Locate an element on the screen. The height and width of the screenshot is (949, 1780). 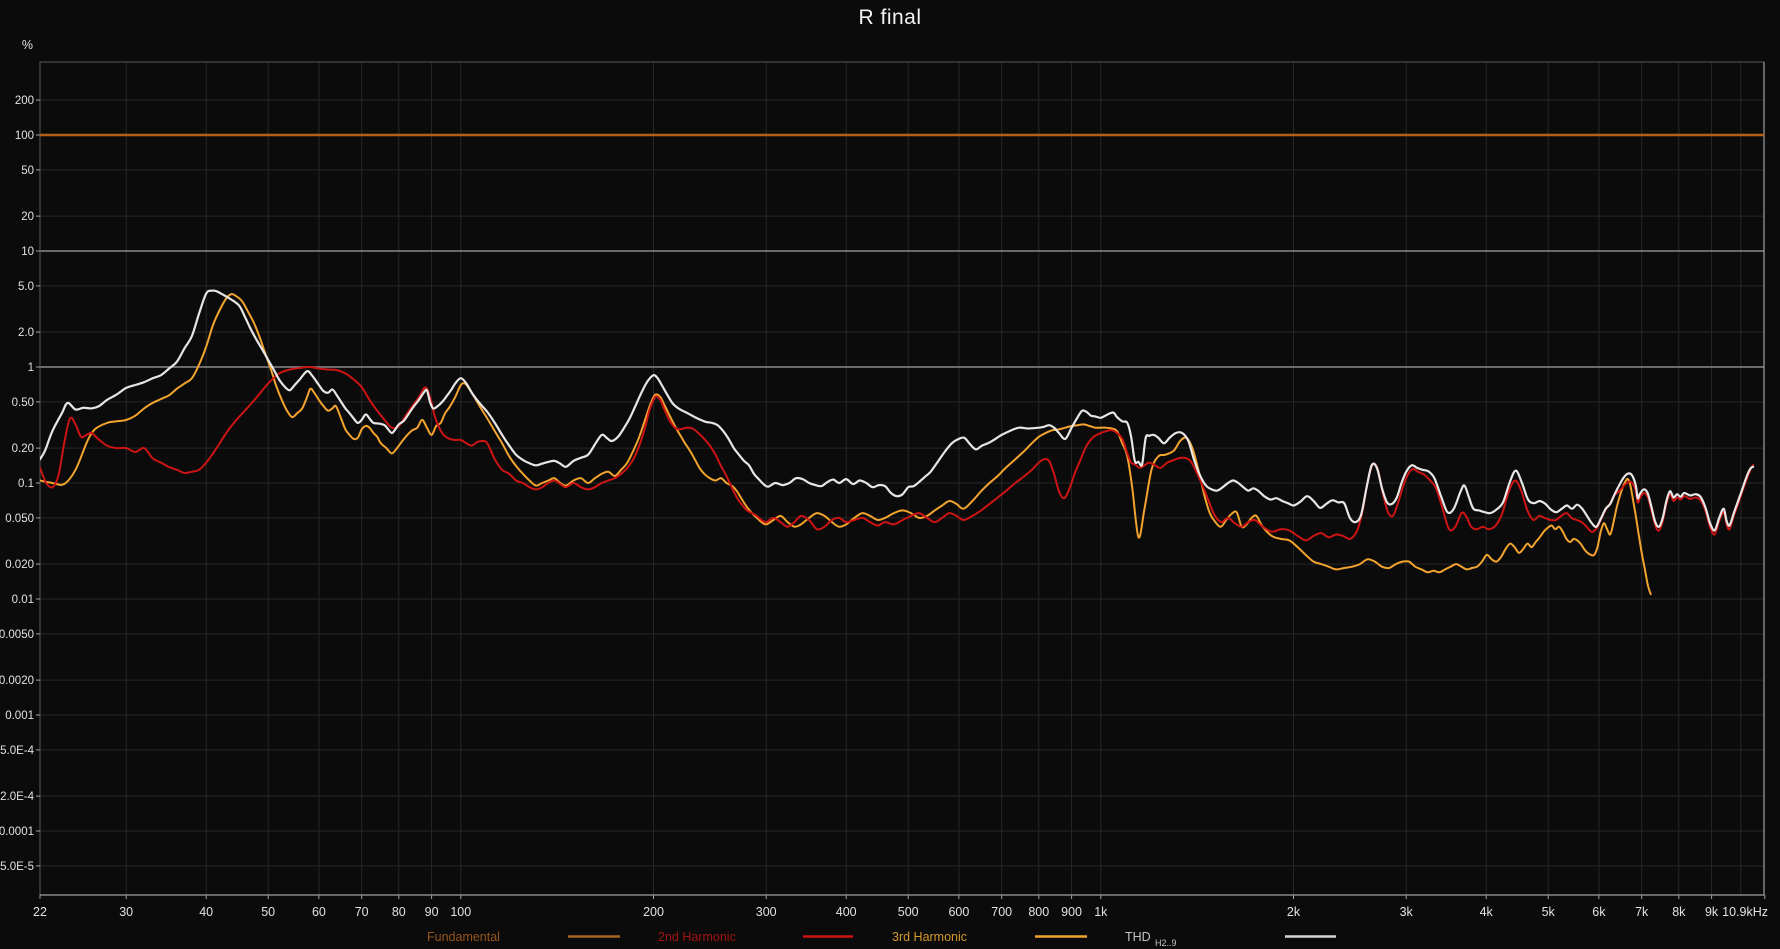
y-tick-label: 0.020 is located at coordinates (19, 565).